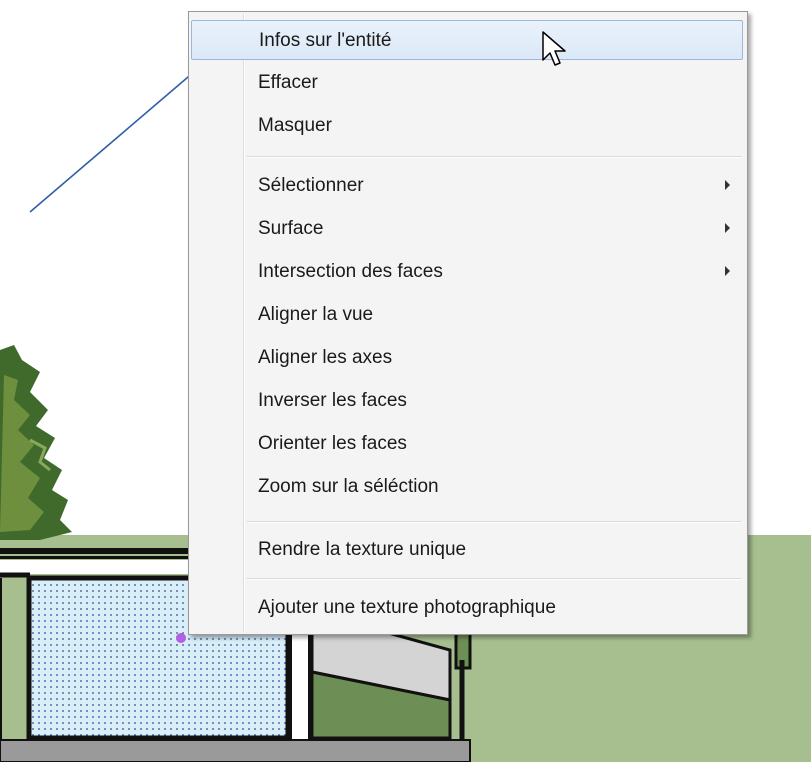 This screenshot has height=762, width=811. Describe the element at coordinates (467, 229) in the screenshot. I see `menu-item-surface: Surface` at that location.